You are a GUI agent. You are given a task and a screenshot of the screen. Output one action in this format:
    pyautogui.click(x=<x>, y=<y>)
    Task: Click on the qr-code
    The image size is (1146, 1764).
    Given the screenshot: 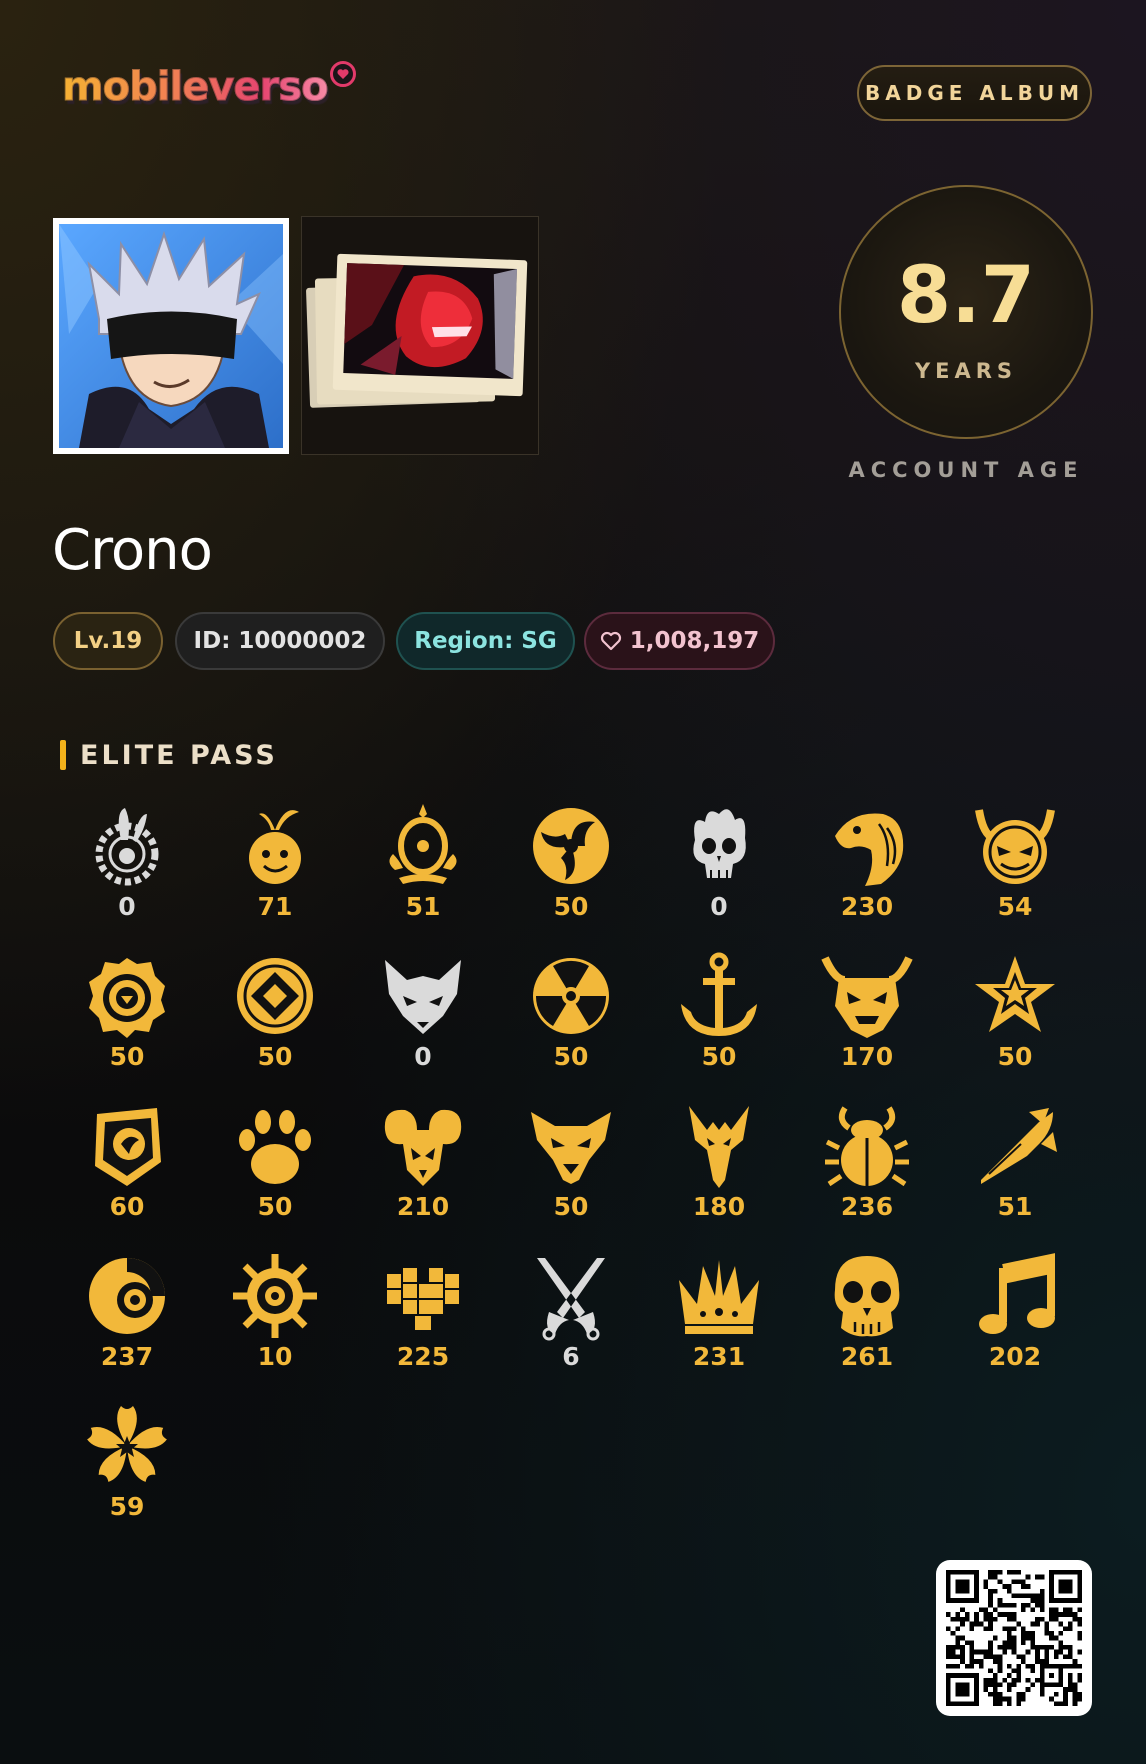 What is the action you would take?
    pyautogui.click(x=1014, y=1638)
    